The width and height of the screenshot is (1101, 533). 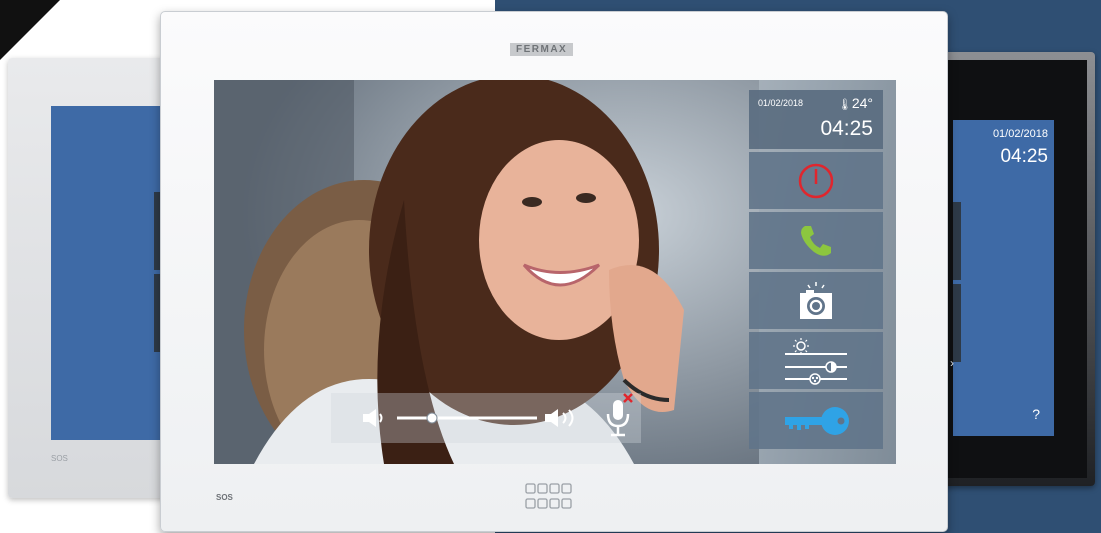 I want to click on chevron-right-icon: ›, so click(x=952, y=363).